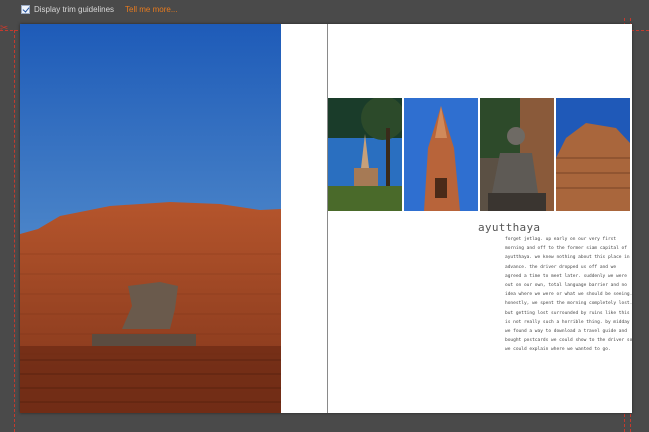 Image resolution: width=649 pixels, height=432 pixels. What do you see at coordinates (14, 231) in the screenshot?
I see `trim-guideline-left` at bounding box center [14, 231].